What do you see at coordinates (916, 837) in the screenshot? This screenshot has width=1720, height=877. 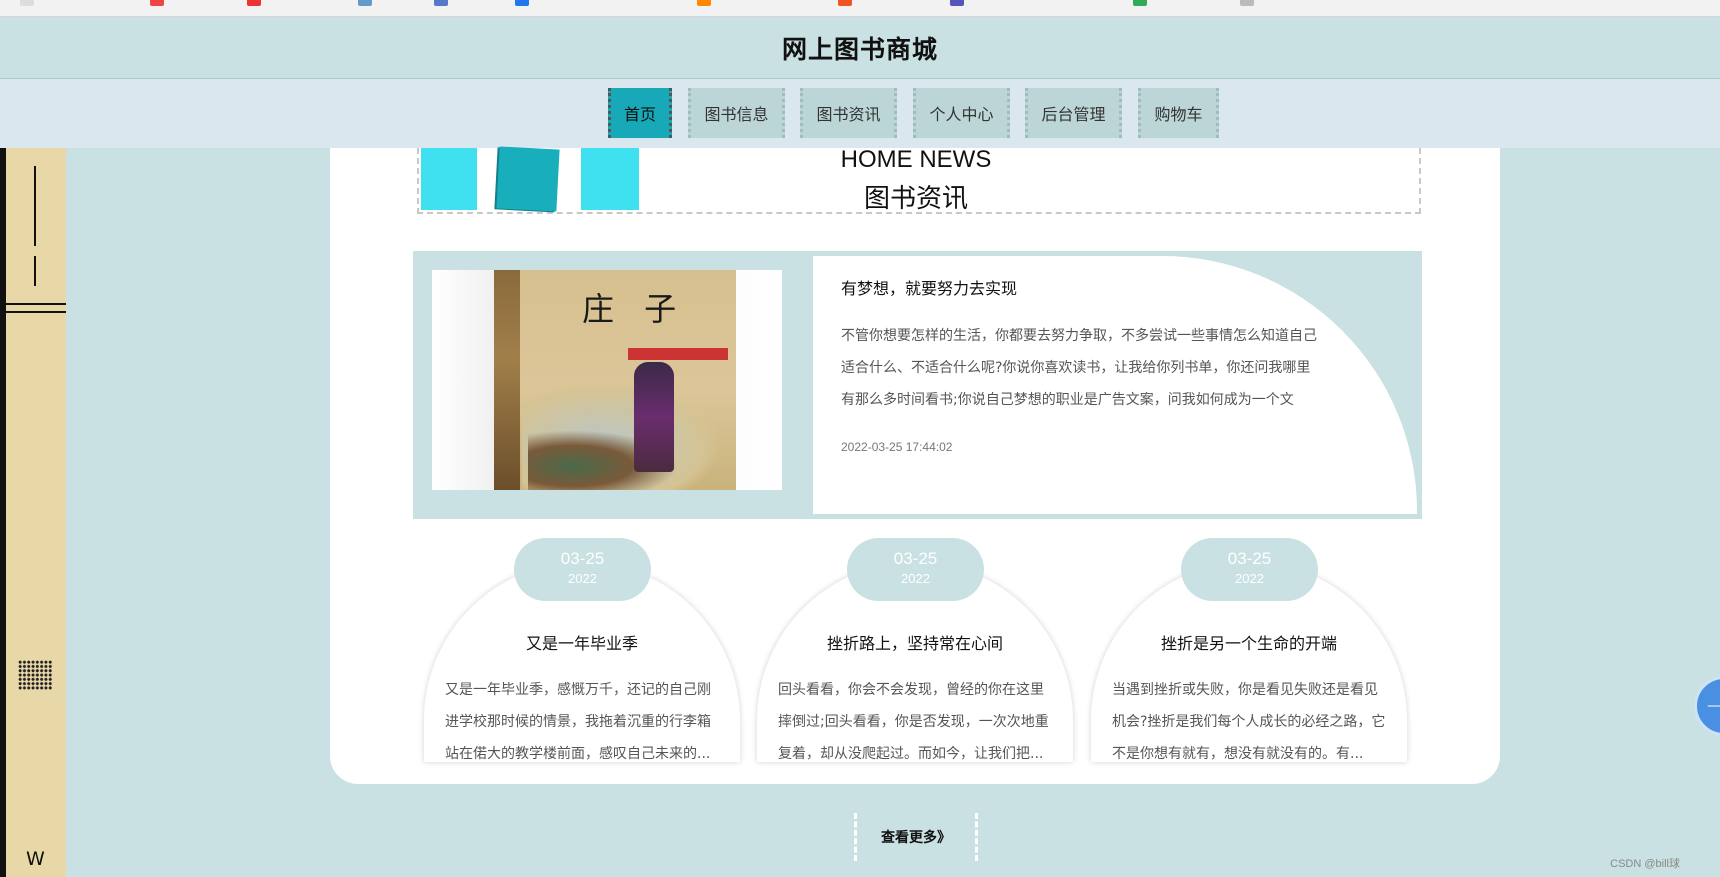 I see `view-more-button: 查看更多》` at bounding box center [916, 837].